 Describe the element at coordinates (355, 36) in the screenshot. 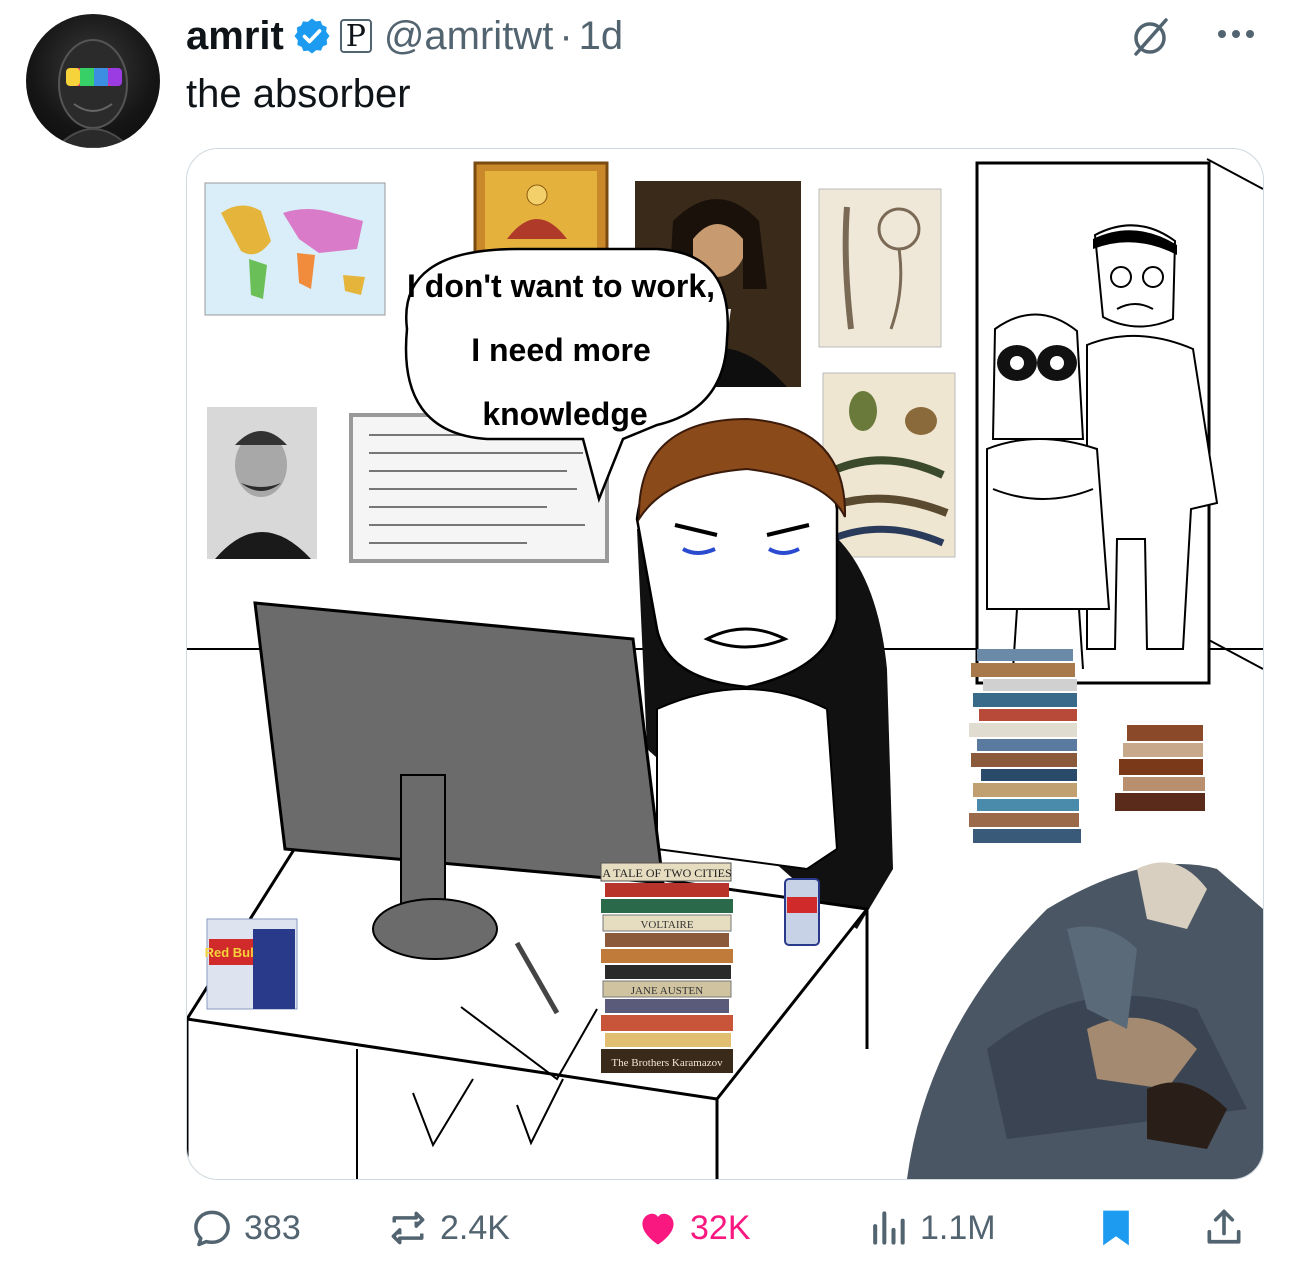

I see `affiliation-badge: P` at that location.